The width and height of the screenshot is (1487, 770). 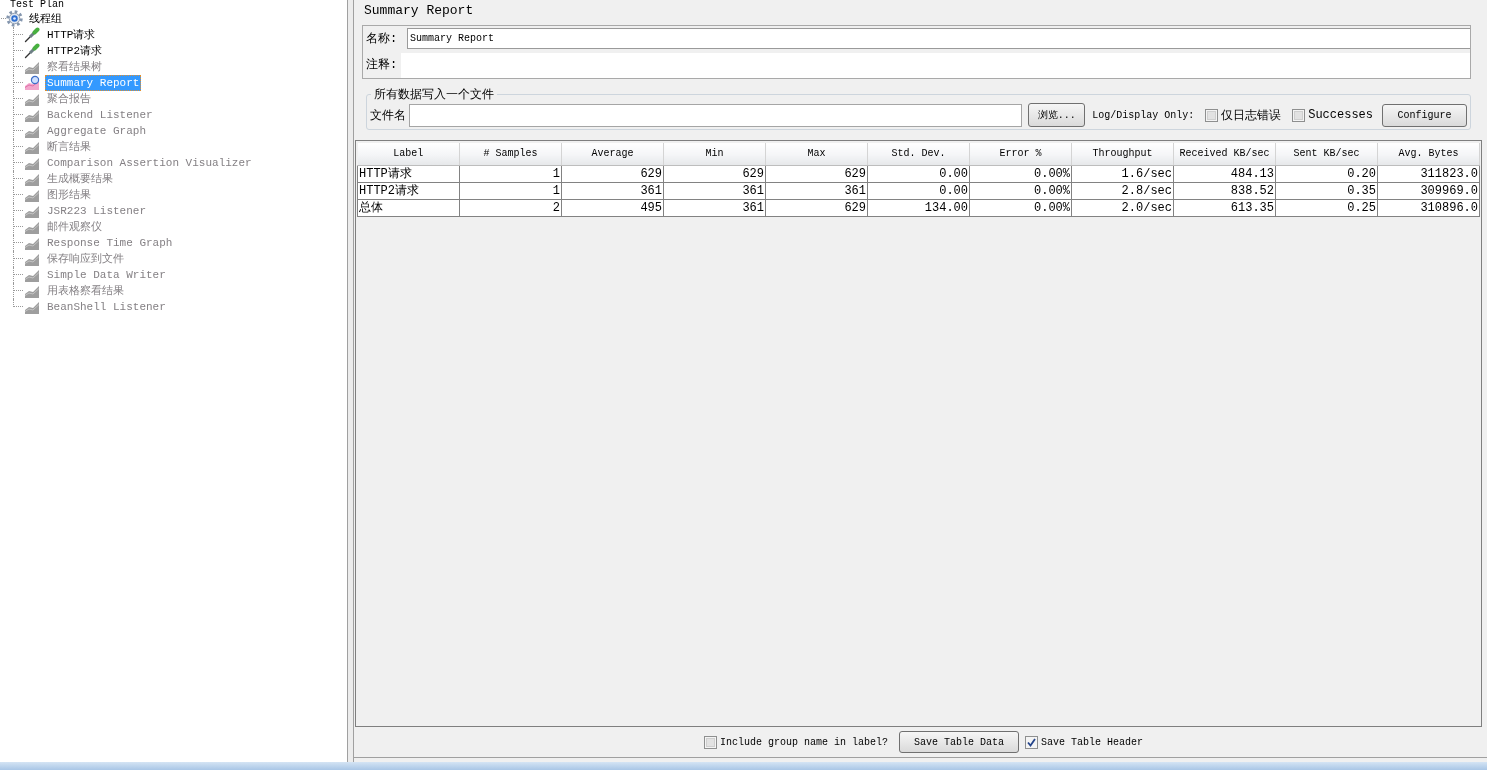 I want to click on comment-label: 注释:, so click(x=382, y=65).